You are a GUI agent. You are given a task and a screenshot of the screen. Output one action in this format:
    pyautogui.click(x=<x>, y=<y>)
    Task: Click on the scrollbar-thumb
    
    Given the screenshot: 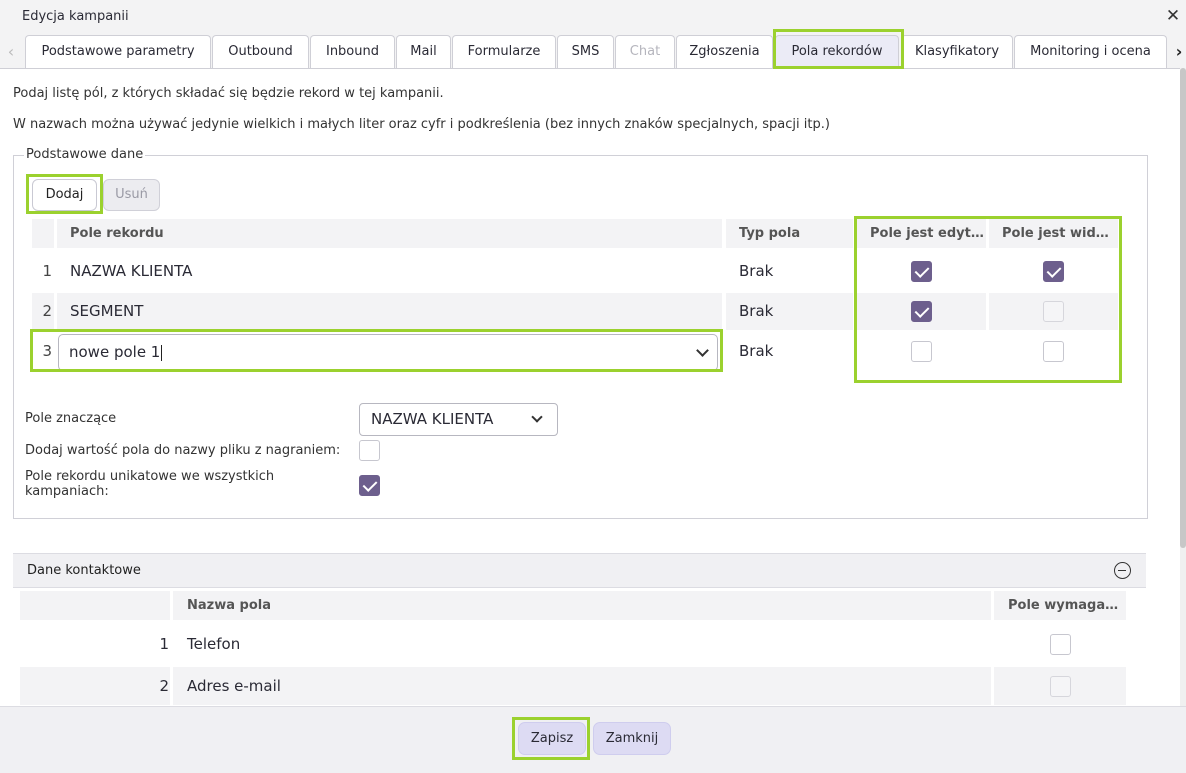 What is the action you would take?
    pyautogui.click(x=1183, y=308)
    